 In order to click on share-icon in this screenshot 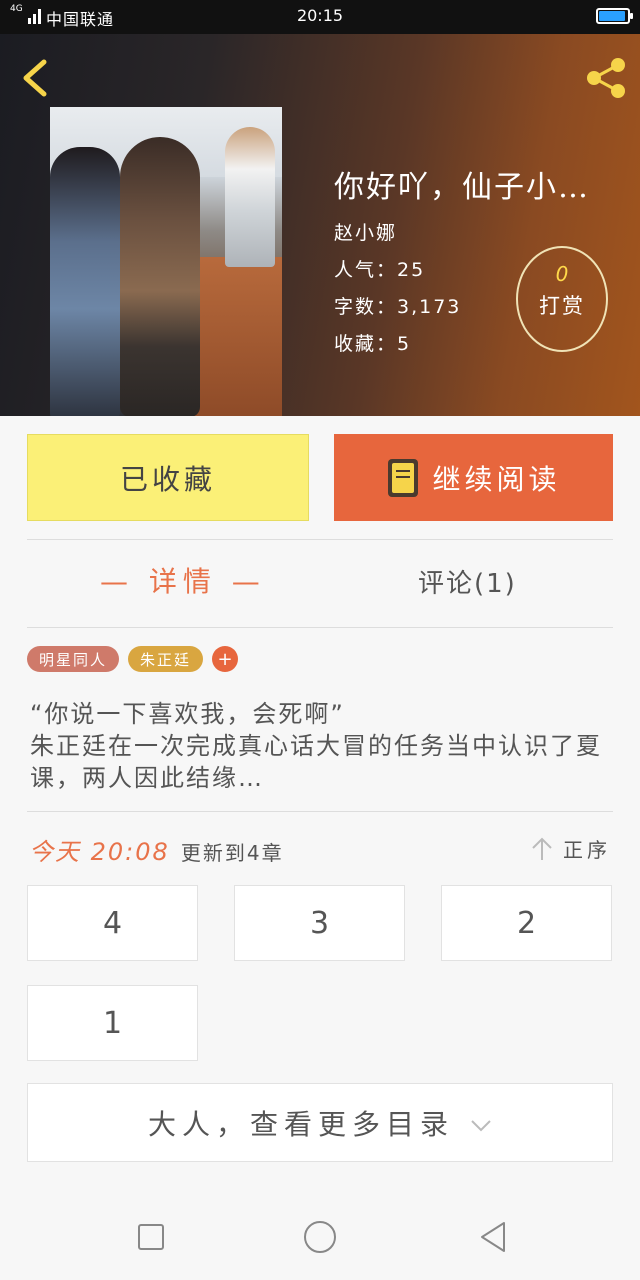, I will do `click(606, 78)`.